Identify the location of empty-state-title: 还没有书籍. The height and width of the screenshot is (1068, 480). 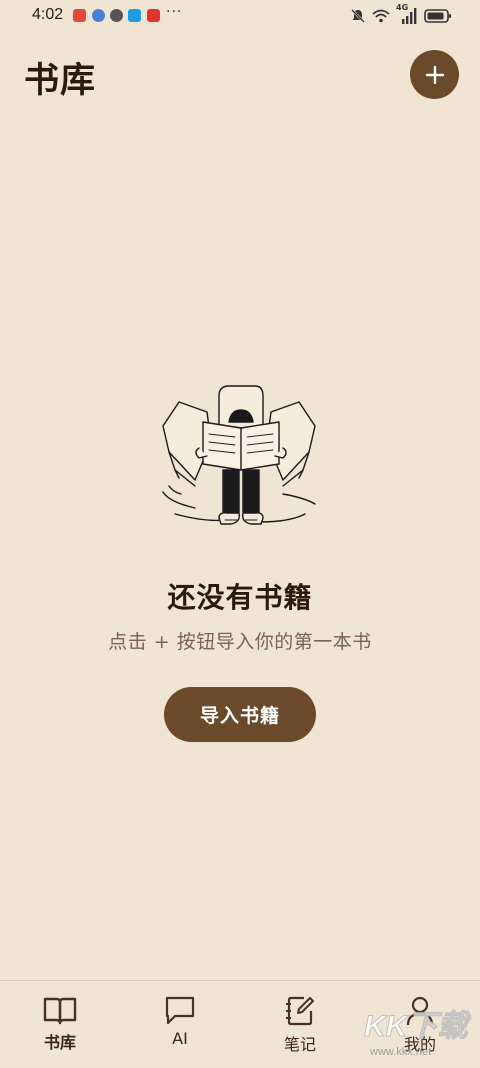
(240, 597).